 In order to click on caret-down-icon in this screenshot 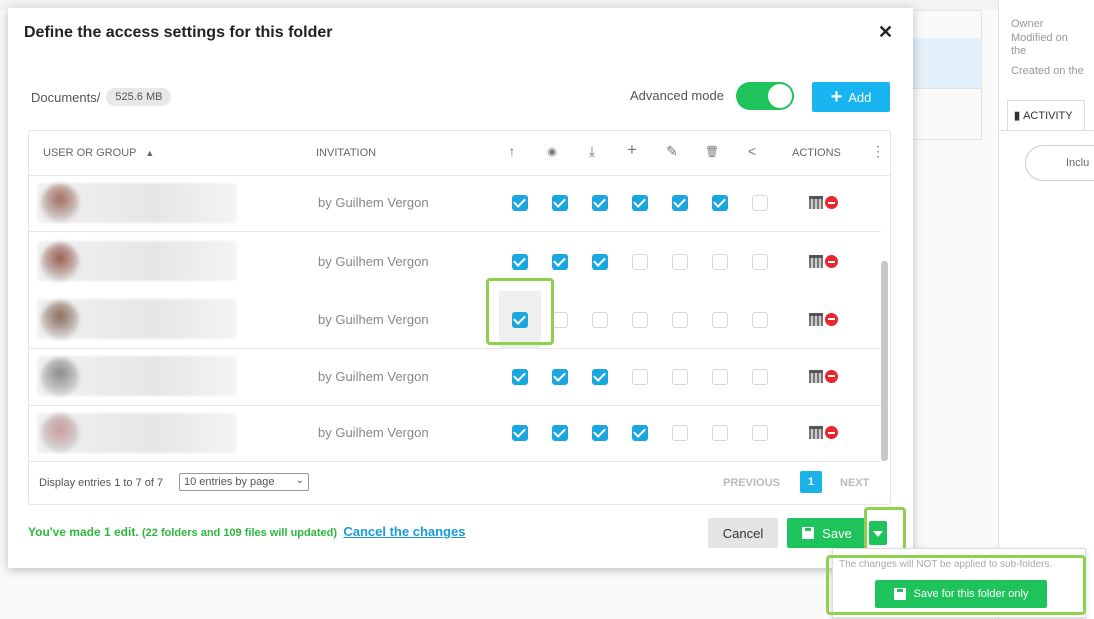, I will do `click(878, 534)`.